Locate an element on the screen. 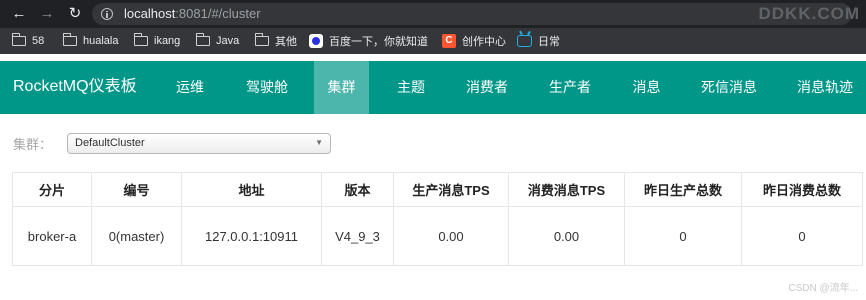 The image size is (866, 300). header-produce-tps: 生产消息TPS is located at coordinates (451, 189).